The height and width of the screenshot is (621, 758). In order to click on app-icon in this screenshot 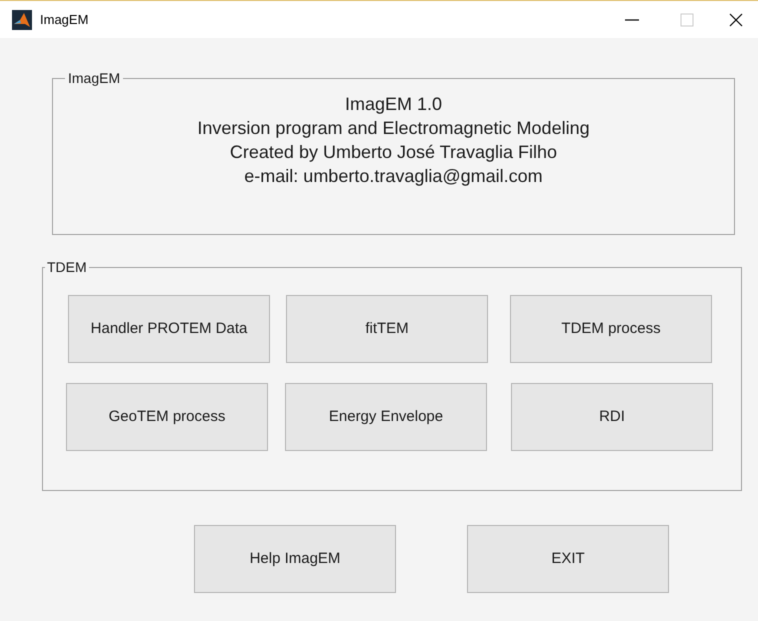, I will do `click(22, 20)`.